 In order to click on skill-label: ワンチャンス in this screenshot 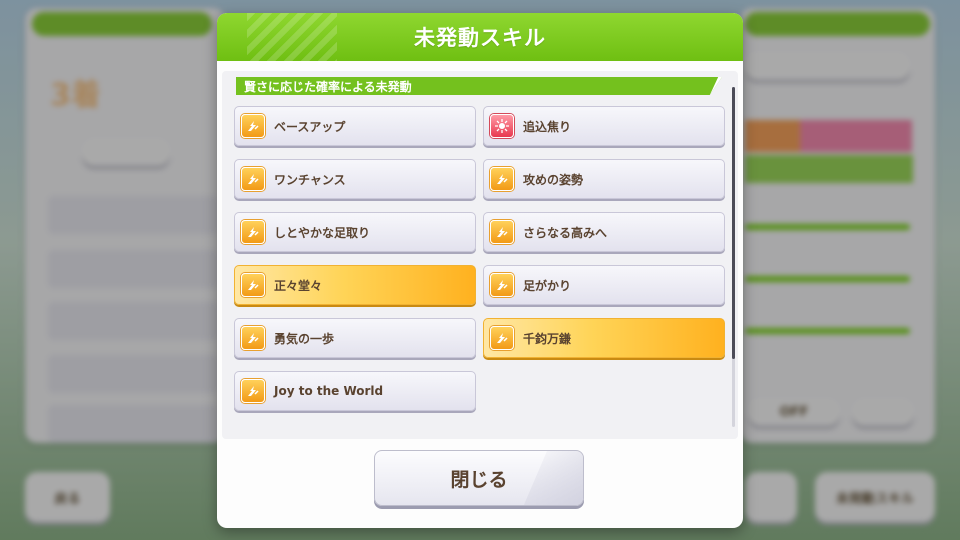, I will do `click(310, 179)`.